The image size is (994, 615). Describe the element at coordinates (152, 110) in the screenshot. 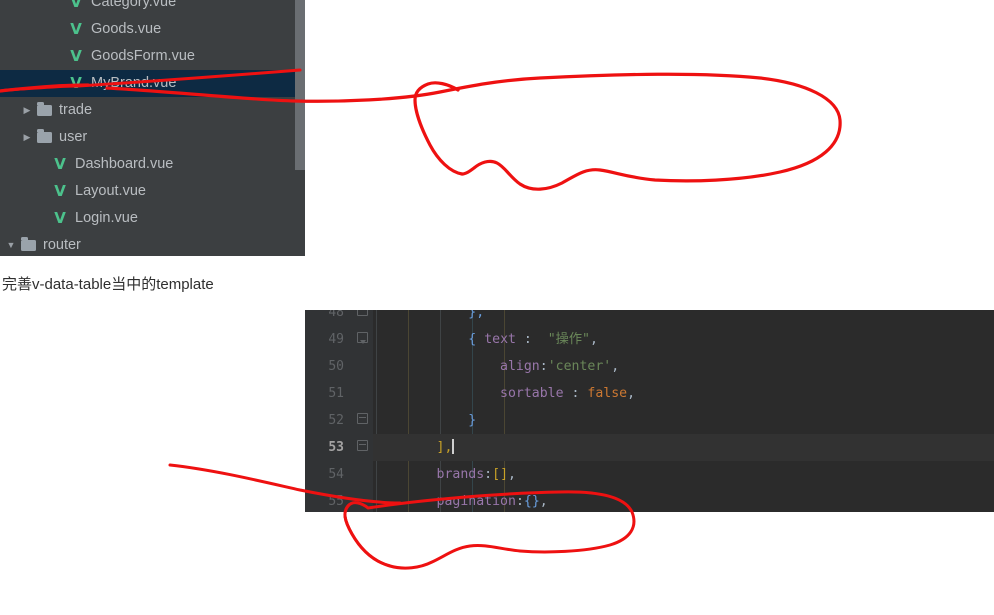

I see `tree-item-trade: trade` at that location.